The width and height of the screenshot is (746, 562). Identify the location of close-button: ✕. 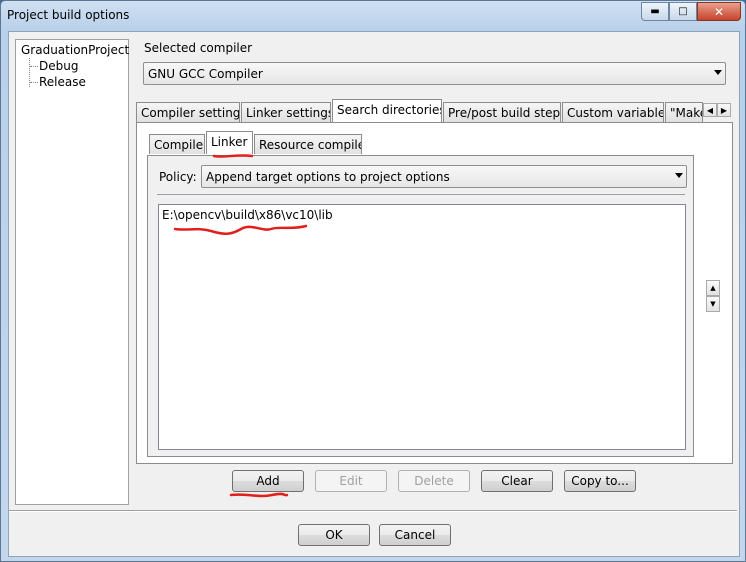
(719, 11).